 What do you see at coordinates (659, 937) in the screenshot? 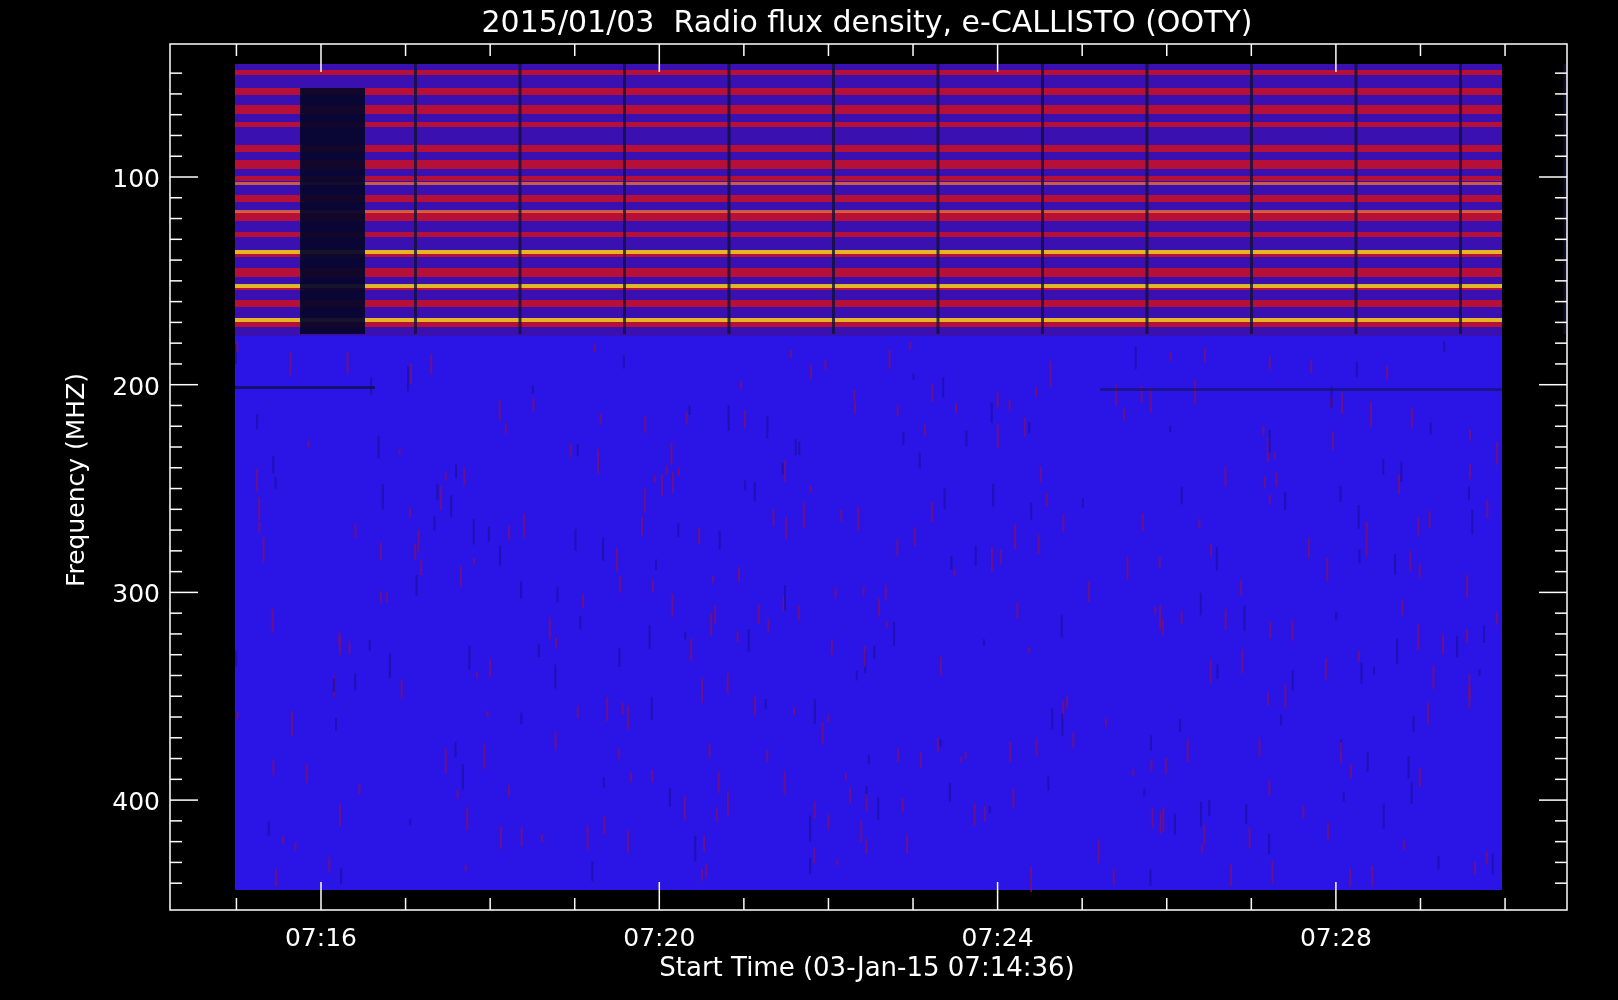
I see `x-tick-label: 07:20` at bounding box center [659, 937].